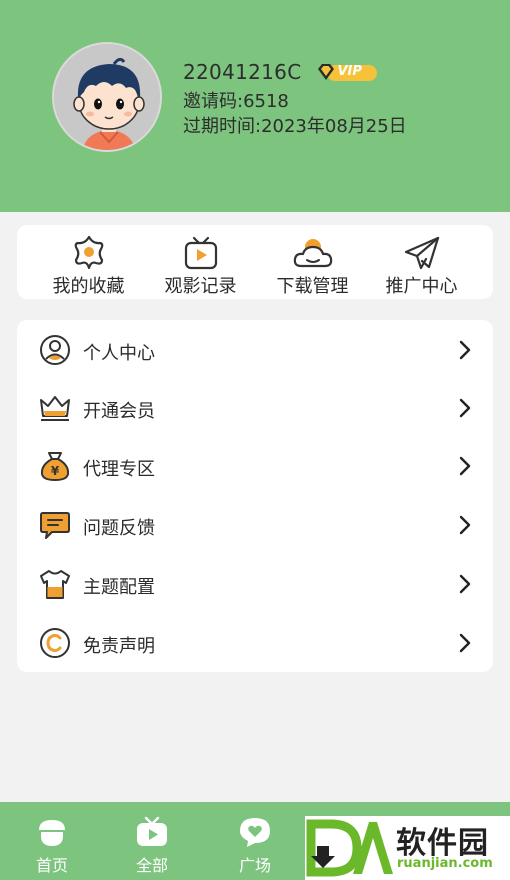  What do you see at coordinates (326, 72) in the screenshot?
I see `diamond-icon` at bounding box center [326, 72].